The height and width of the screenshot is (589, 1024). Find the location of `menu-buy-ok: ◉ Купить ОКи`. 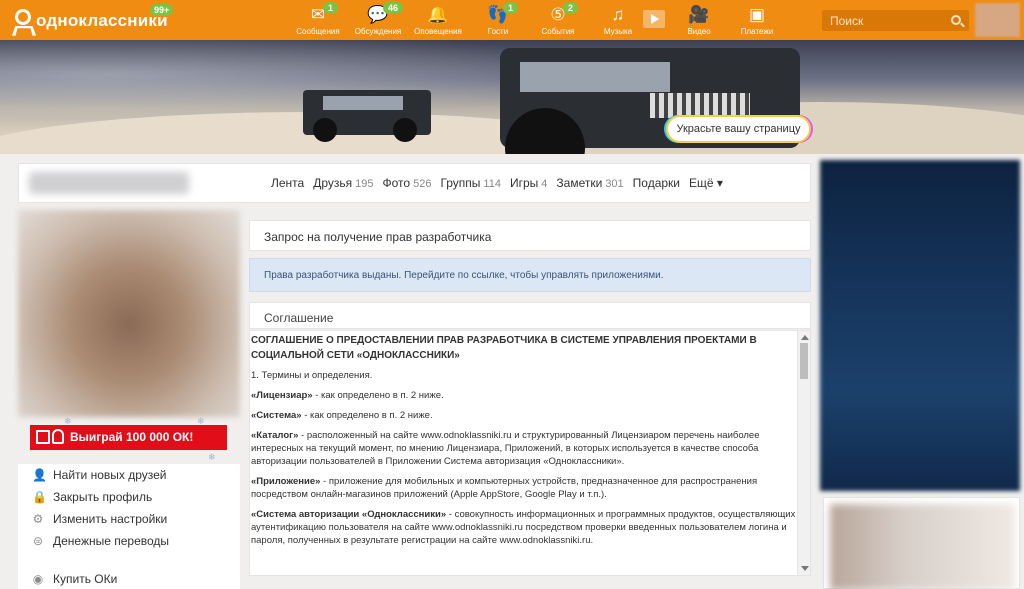

menu-buy-ok: ◉ Купить ОКи is located at coordinates (129, 578).